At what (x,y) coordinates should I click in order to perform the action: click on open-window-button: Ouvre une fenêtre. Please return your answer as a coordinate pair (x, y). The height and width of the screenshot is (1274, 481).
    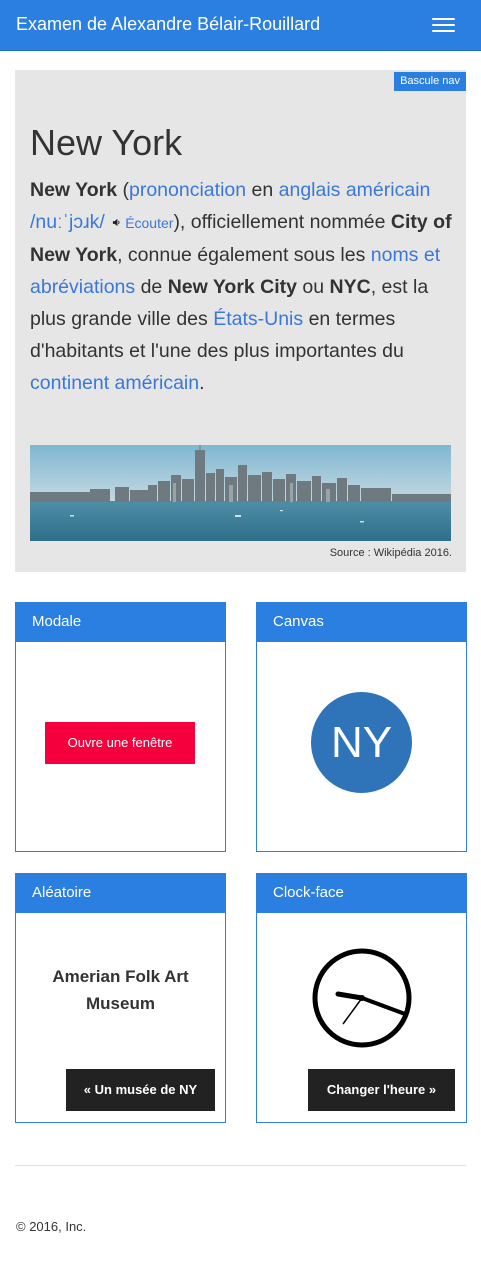
    Looking at the image, I should click on (120, 743).